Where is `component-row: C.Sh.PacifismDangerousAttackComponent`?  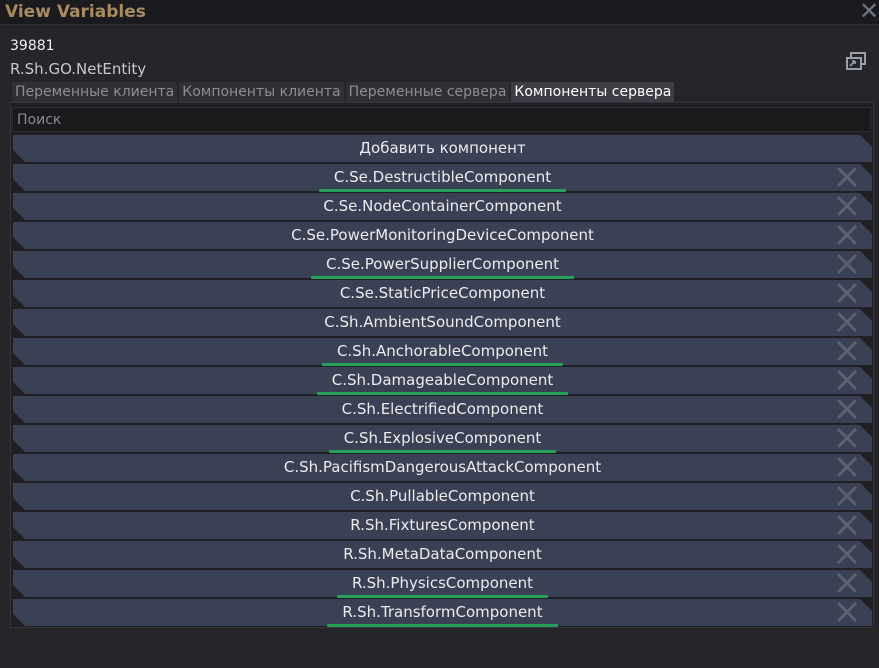
component-row: C.Sh.PacifismDangerousAttackComponent is located at coordinates (442, 467).